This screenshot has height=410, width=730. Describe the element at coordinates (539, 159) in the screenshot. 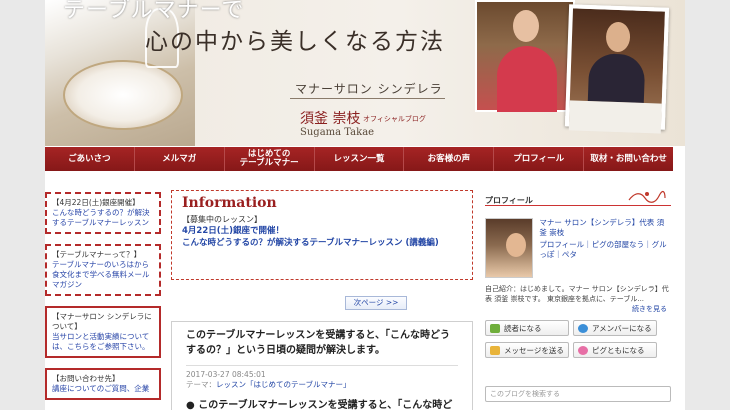

I see `nav-profile: プロフィール` at that location.